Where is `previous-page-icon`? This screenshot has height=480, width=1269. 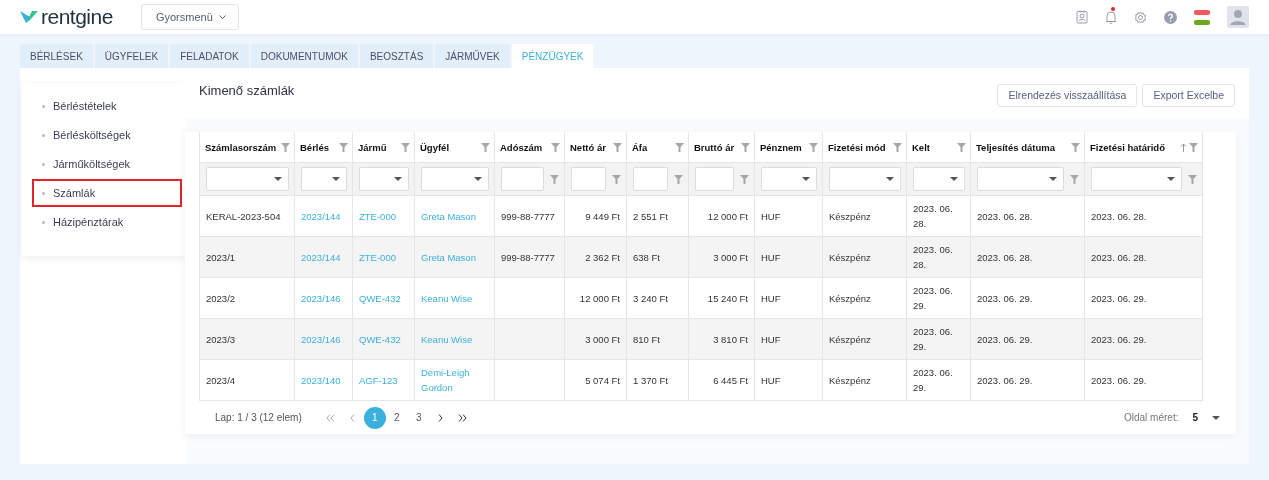 previous-page-icon is located at coordinates (353, 417).